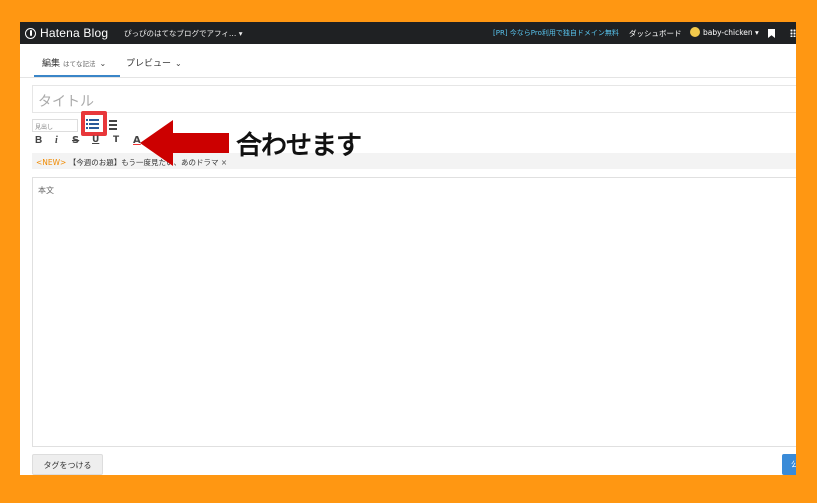 This screenshot has height=503, width=817. I want to click on bookmark-icon, so click(771, 33).